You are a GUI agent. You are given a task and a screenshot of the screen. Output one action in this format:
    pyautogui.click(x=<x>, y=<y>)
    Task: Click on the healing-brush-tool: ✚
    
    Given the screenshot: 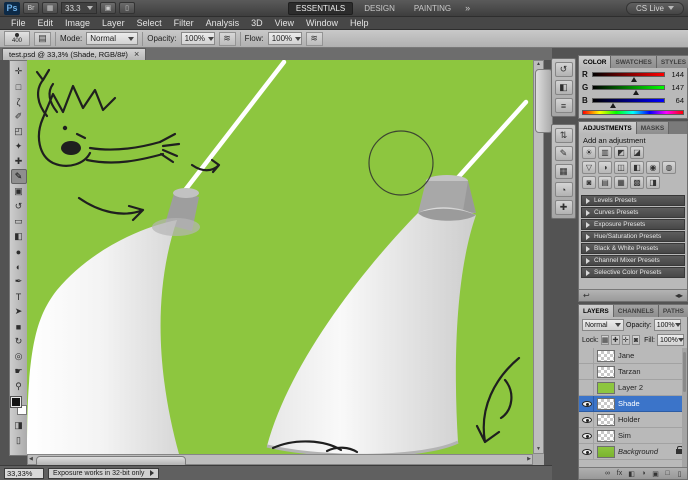 What is the action you would take?
    pyautogui.click(x=19, y=161)
    